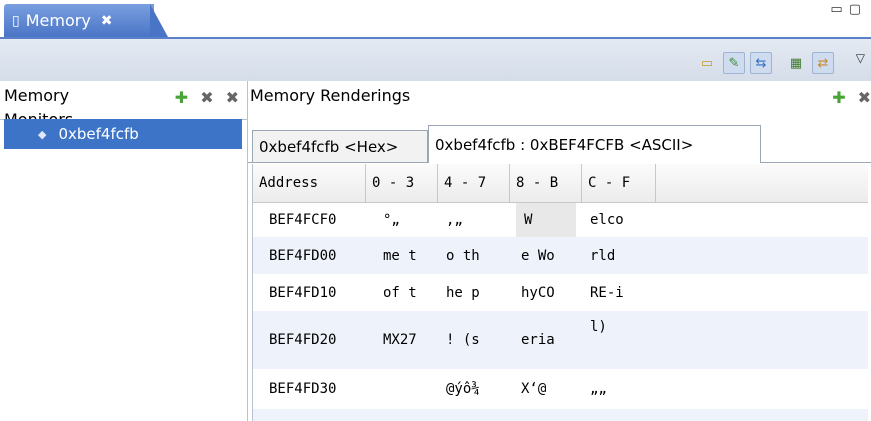 The width and height of the screenshot is (871, 421). Describe the element at coordinates (560, 389) in the screenshot. I see `table-row: BEF4FD30 @ýô¾ X‘@ „„` at that location.